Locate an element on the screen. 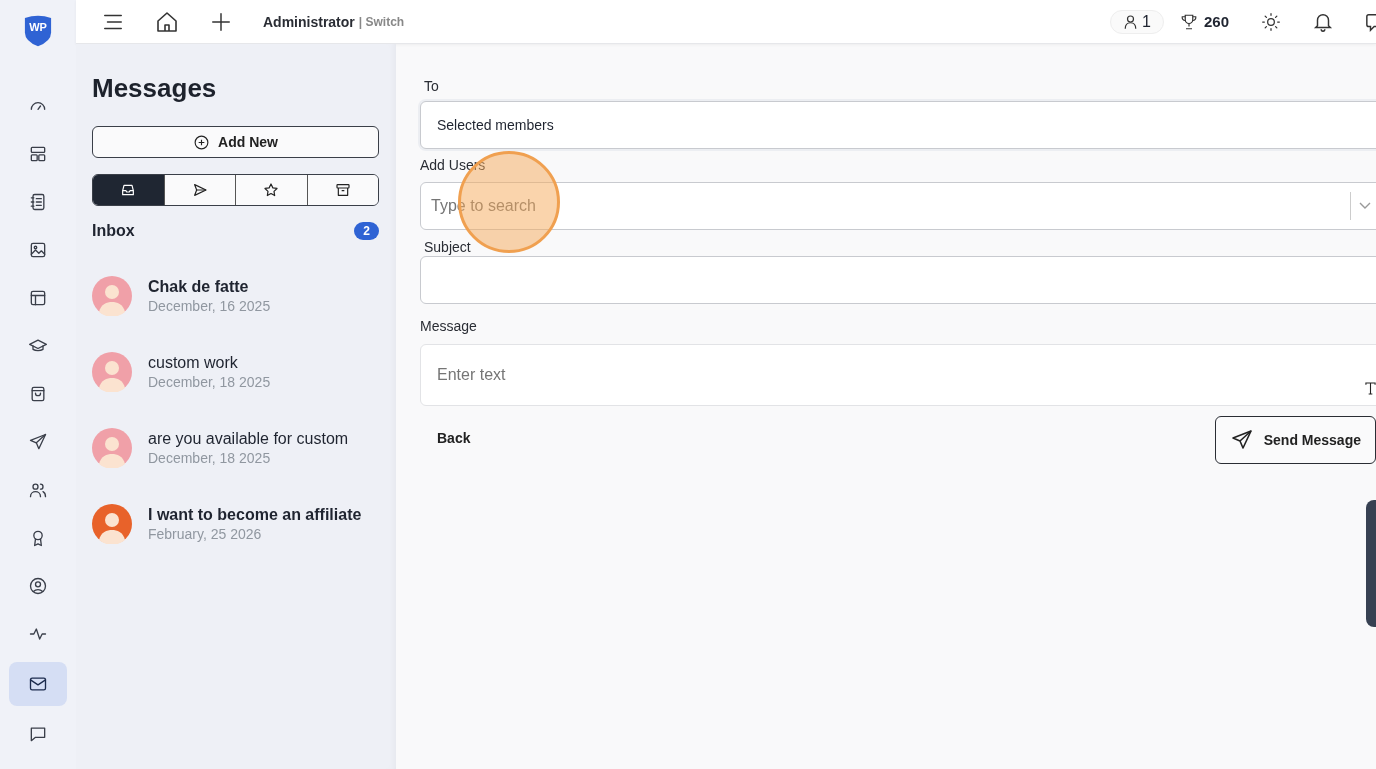  folder-title: Inbox is located at coordinates (113, 231).